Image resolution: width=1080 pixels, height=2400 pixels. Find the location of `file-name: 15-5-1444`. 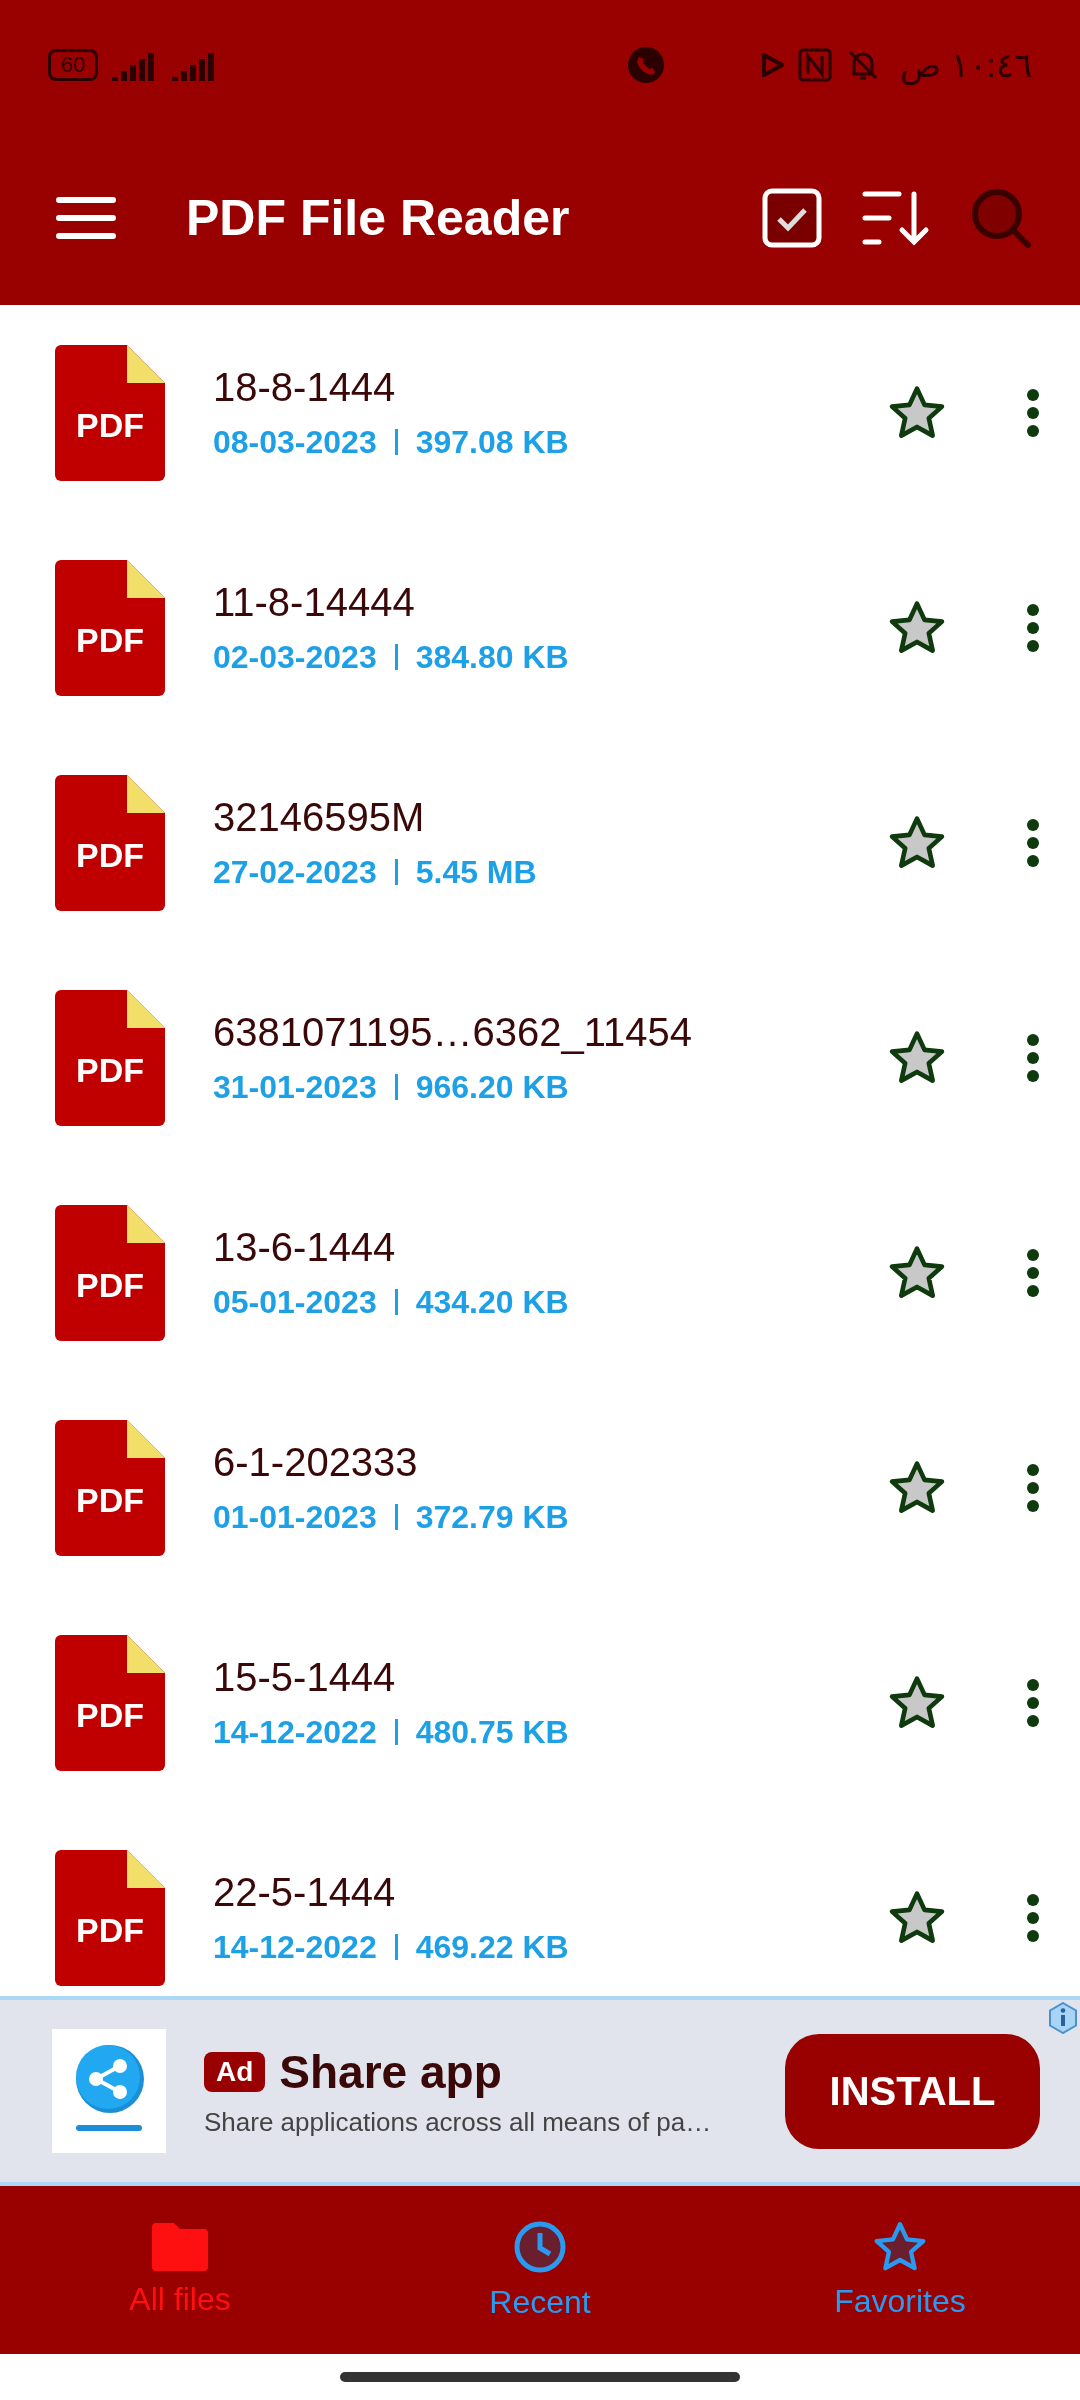

file-name: 15-5-1444 is located at coordinates (550, 1677).